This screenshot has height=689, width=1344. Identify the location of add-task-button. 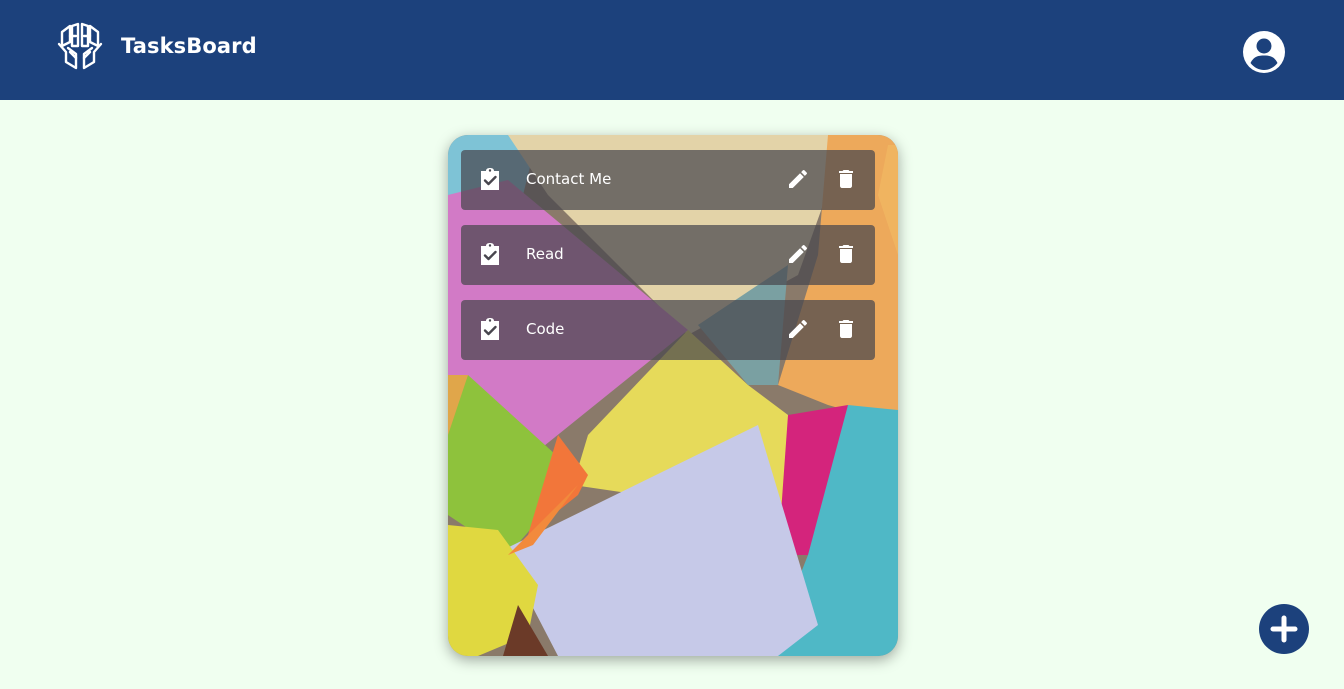
(1284, 629).